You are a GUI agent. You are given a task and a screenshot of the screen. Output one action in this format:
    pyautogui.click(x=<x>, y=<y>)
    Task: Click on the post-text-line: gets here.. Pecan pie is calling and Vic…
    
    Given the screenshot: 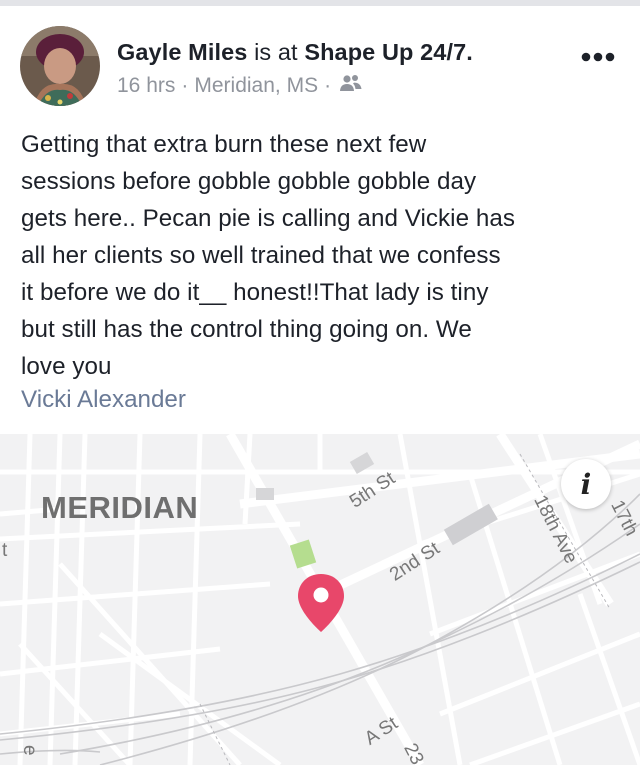 What is the action you would take?
    pyautogui.click(x=268, y=218)
    